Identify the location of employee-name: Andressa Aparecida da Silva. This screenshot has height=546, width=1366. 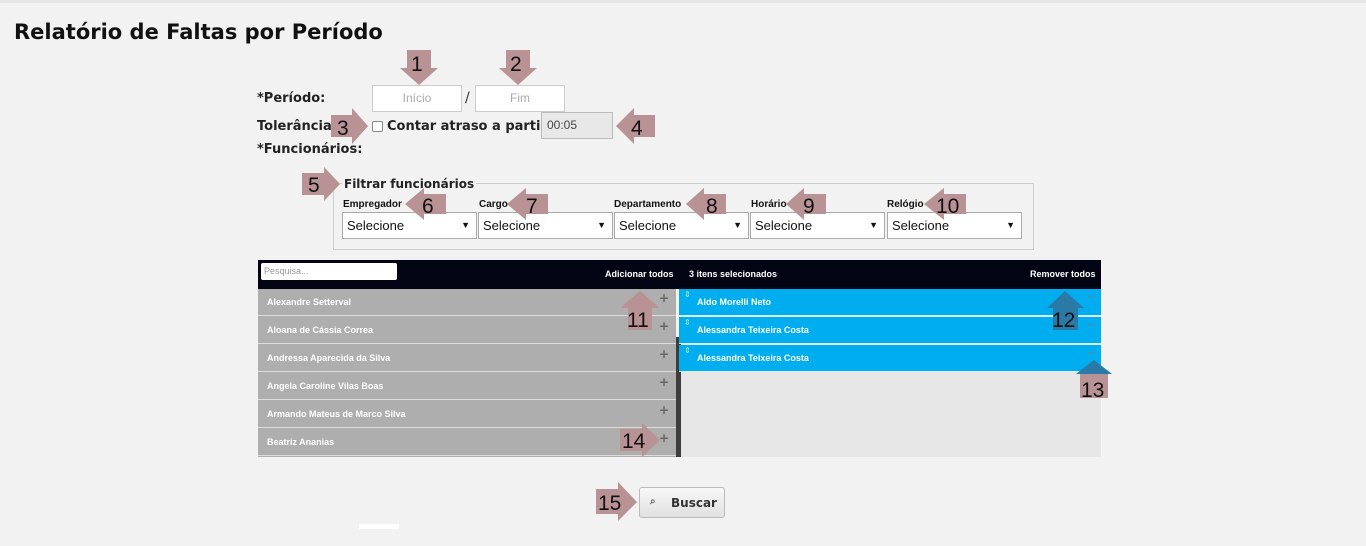
(329, 358).